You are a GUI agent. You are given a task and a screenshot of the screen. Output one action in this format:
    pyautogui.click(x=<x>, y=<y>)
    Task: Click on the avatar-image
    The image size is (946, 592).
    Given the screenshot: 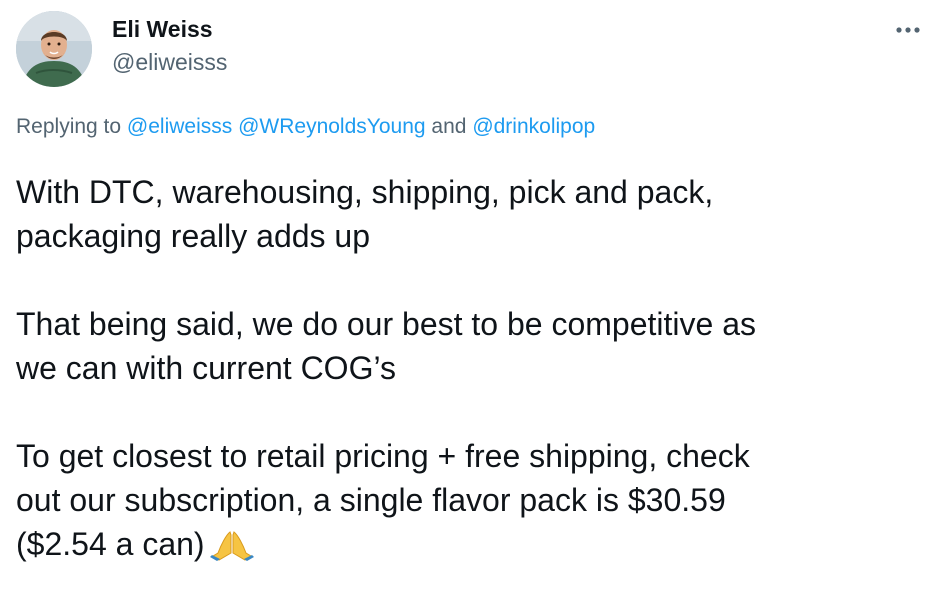 What is the action you would take?
    pyautogui.click(x=54, y=49)
    